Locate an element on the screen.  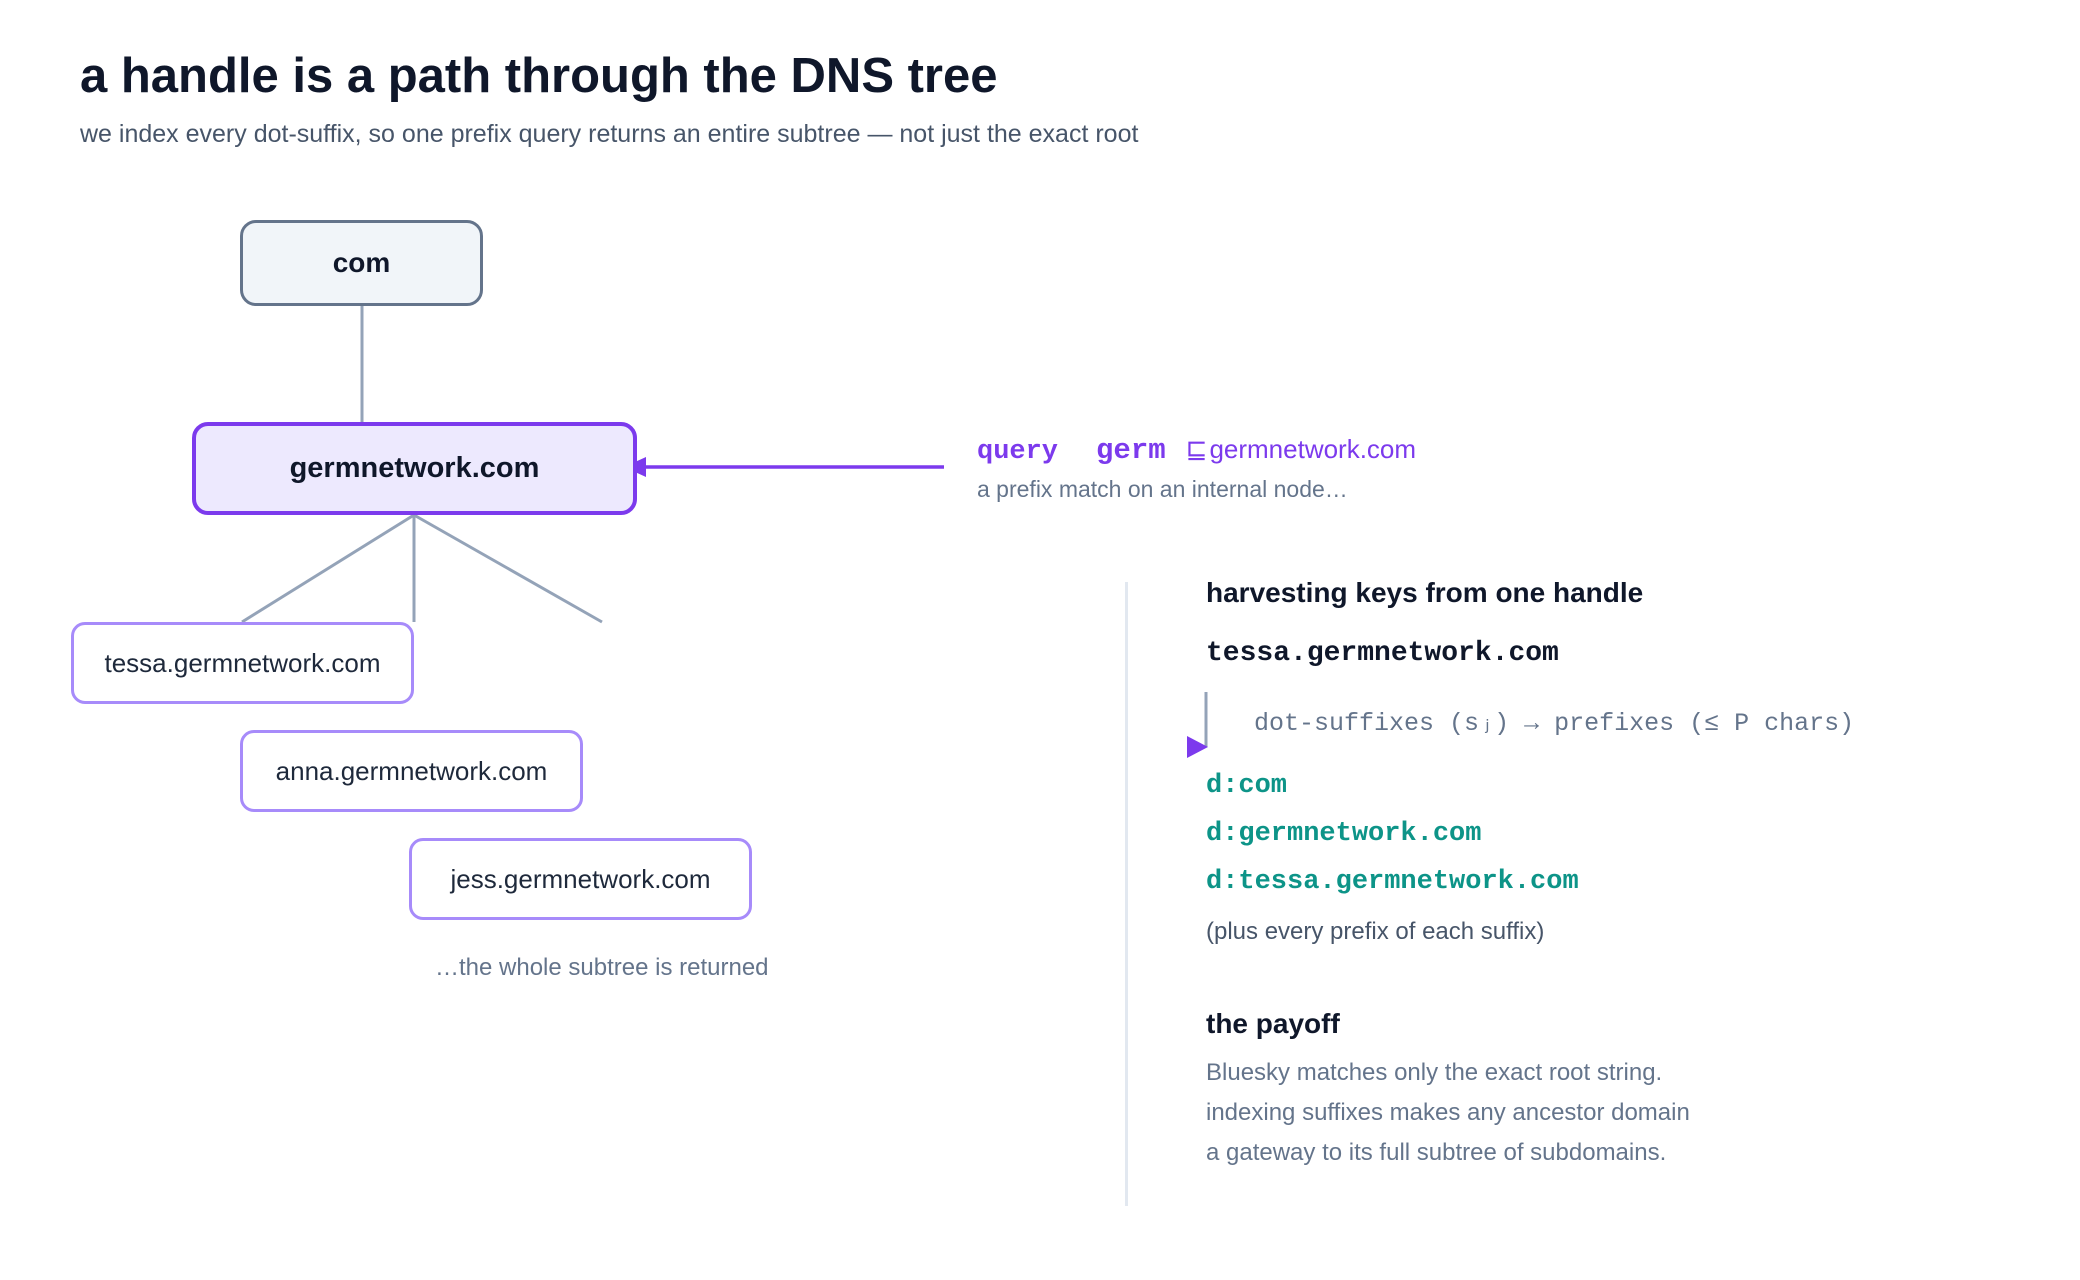
query-label: query germ ⊑ germnetwork.com is located at coordinates (1196, 450).